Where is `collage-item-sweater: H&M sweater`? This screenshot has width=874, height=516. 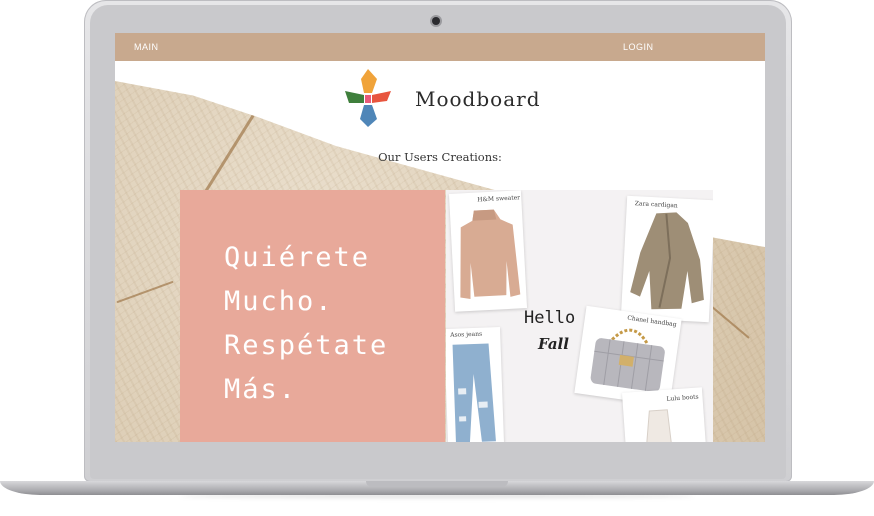
collage-item-sweater: H&M sweater is located at coordinates (488, 251).